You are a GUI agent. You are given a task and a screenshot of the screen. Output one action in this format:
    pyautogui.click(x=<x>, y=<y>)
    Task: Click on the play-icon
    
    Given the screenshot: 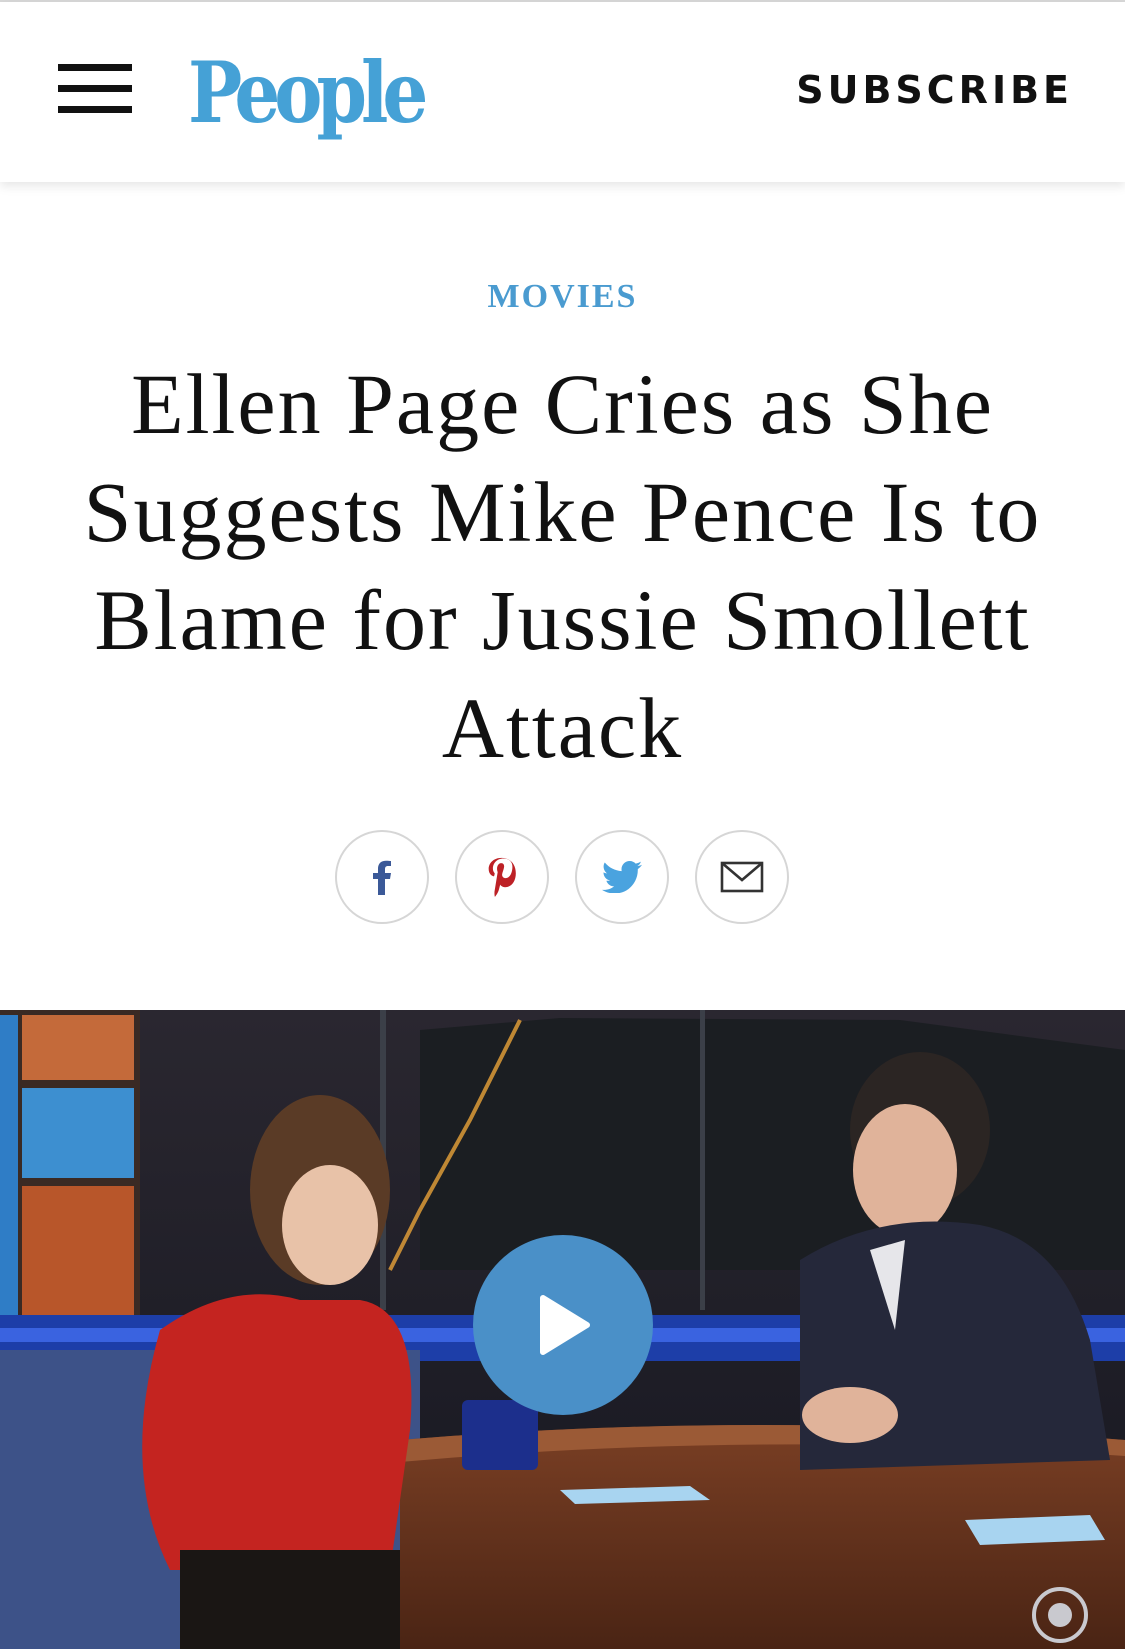 What is the action you would take?
    pyautogui.click(x=565, y=1325)
    